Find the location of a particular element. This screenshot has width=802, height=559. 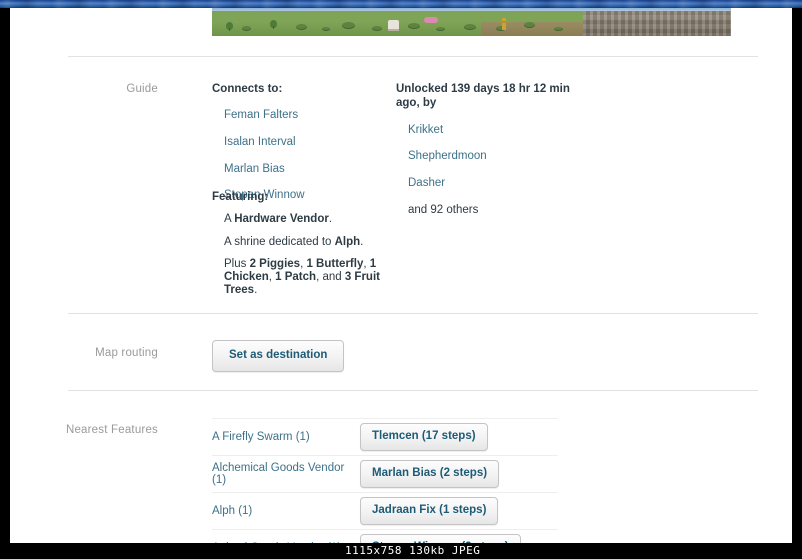

featuring-title: Featuring: is located at coordinates (240, 197).